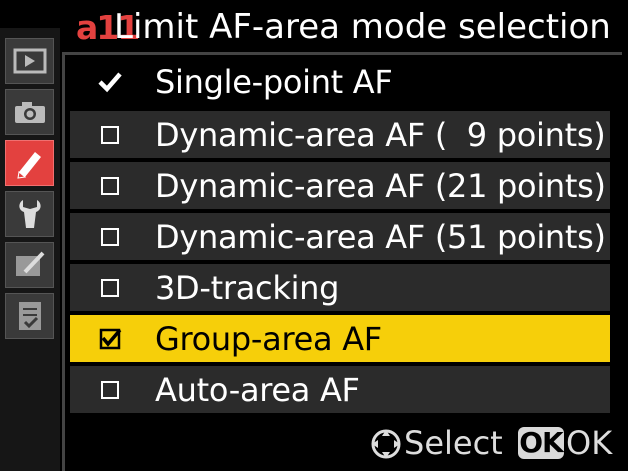 This screenshot has height=471, width=628. Describe the element at coordinates (453, 443) in the screenshot. I see `select-hint: Select` at that location.